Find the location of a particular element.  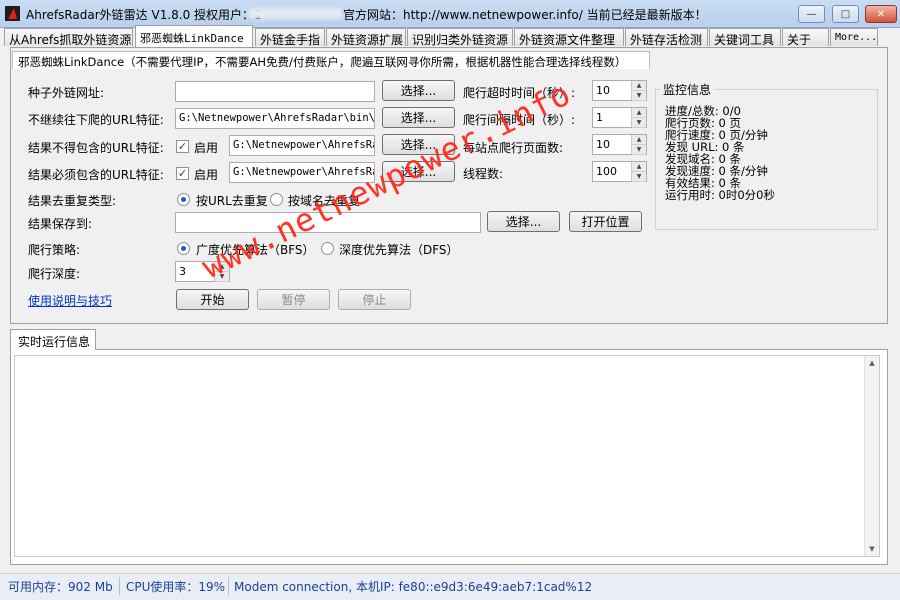

help-link: 使用说明与技巧 is located at coordinates (70, 300).